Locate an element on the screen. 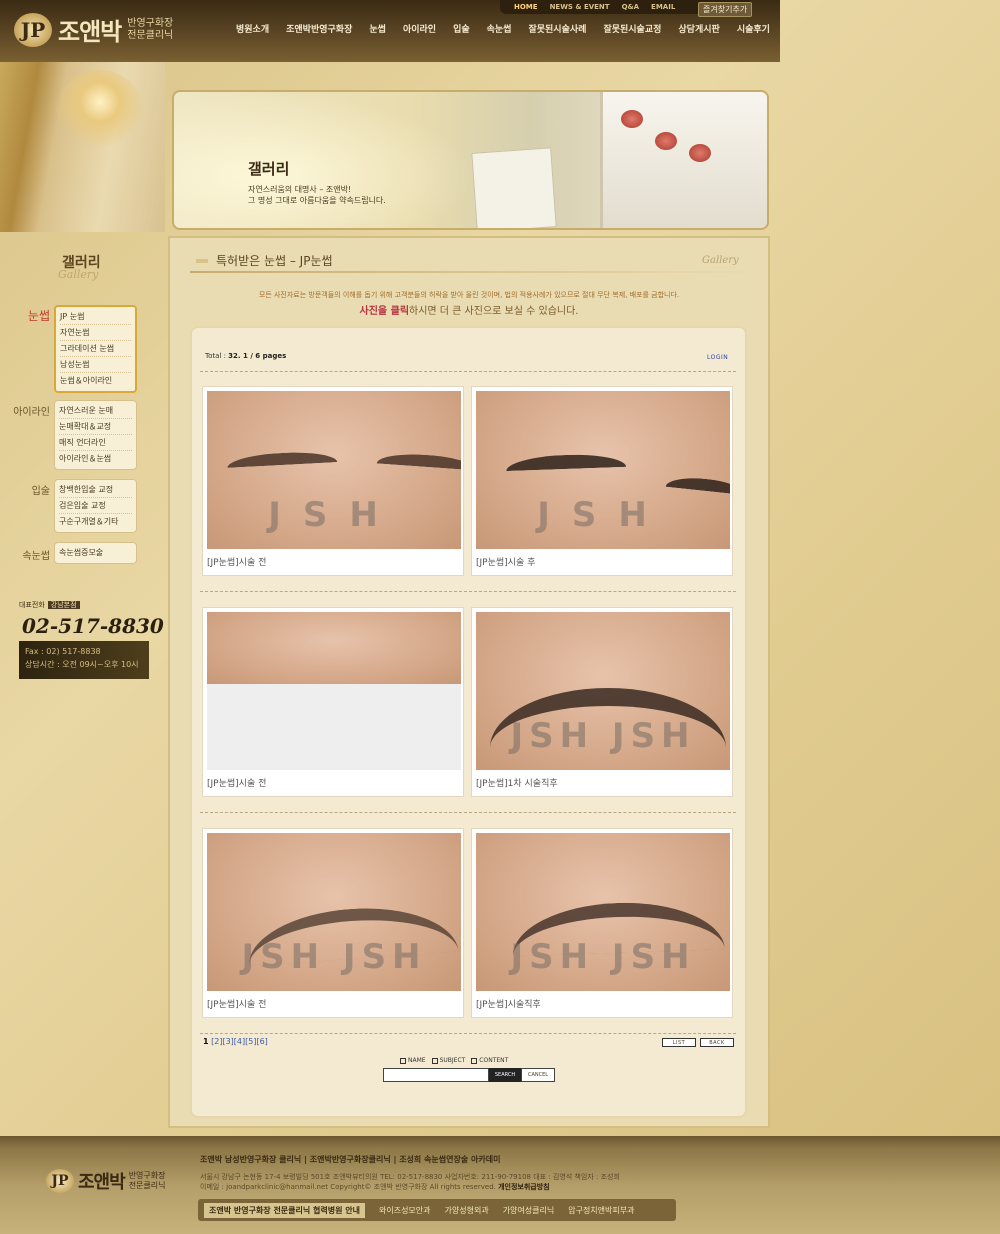 This screenshot has height=1234, width=1000. search-opt-name: NAME is located at coordinates (413, 1060).